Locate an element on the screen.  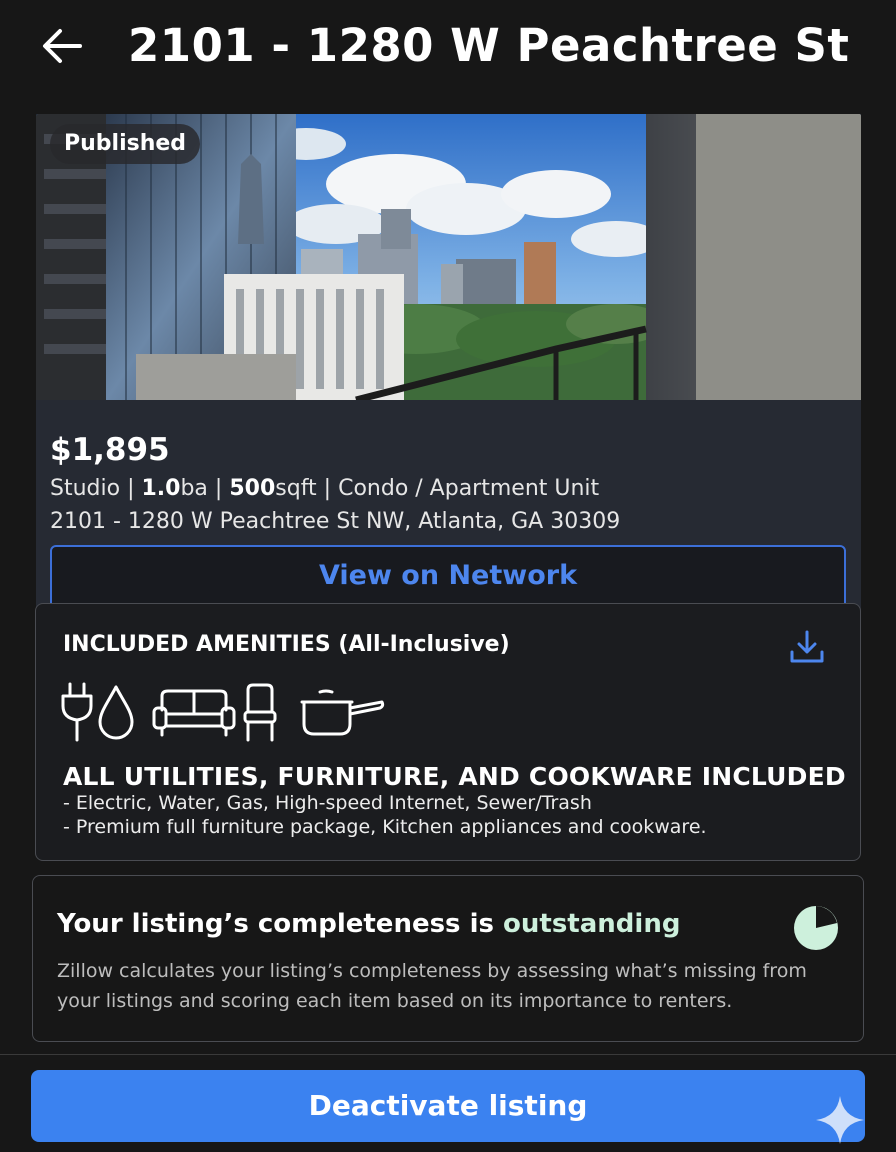
sqft-value: 500 is located at coordinates (252, 488).